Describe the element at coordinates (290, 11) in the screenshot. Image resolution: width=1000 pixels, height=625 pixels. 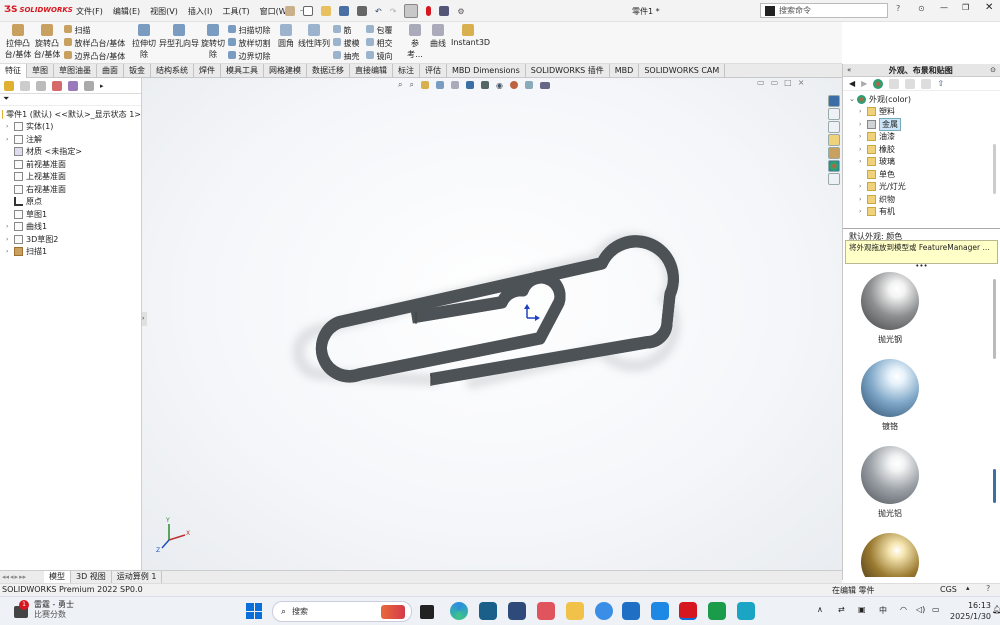
I see `home-icon` at that location.